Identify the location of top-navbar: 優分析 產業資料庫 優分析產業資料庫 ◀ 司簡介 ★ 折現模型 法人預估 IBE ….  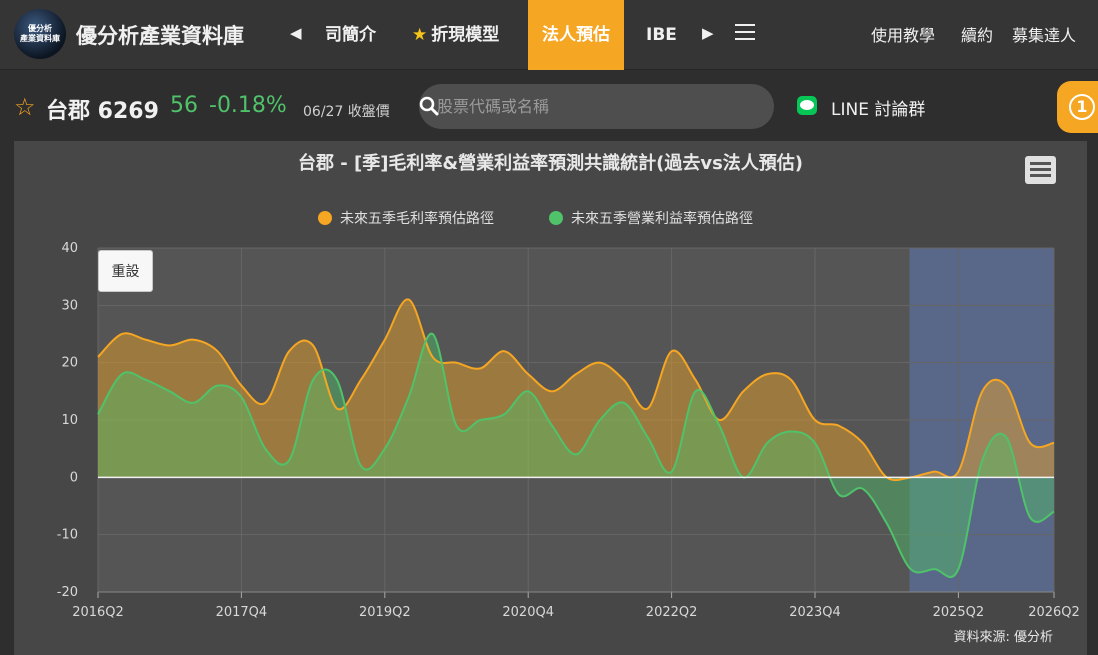
(549, 35).